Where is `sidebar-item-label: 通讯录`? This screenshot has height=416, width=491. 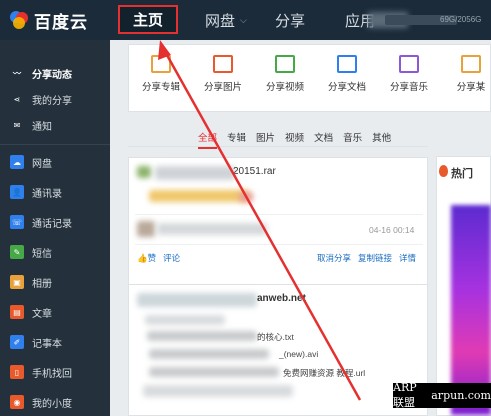
sidebar-item-label: 通讯录 is located at coordinates (47, 194).